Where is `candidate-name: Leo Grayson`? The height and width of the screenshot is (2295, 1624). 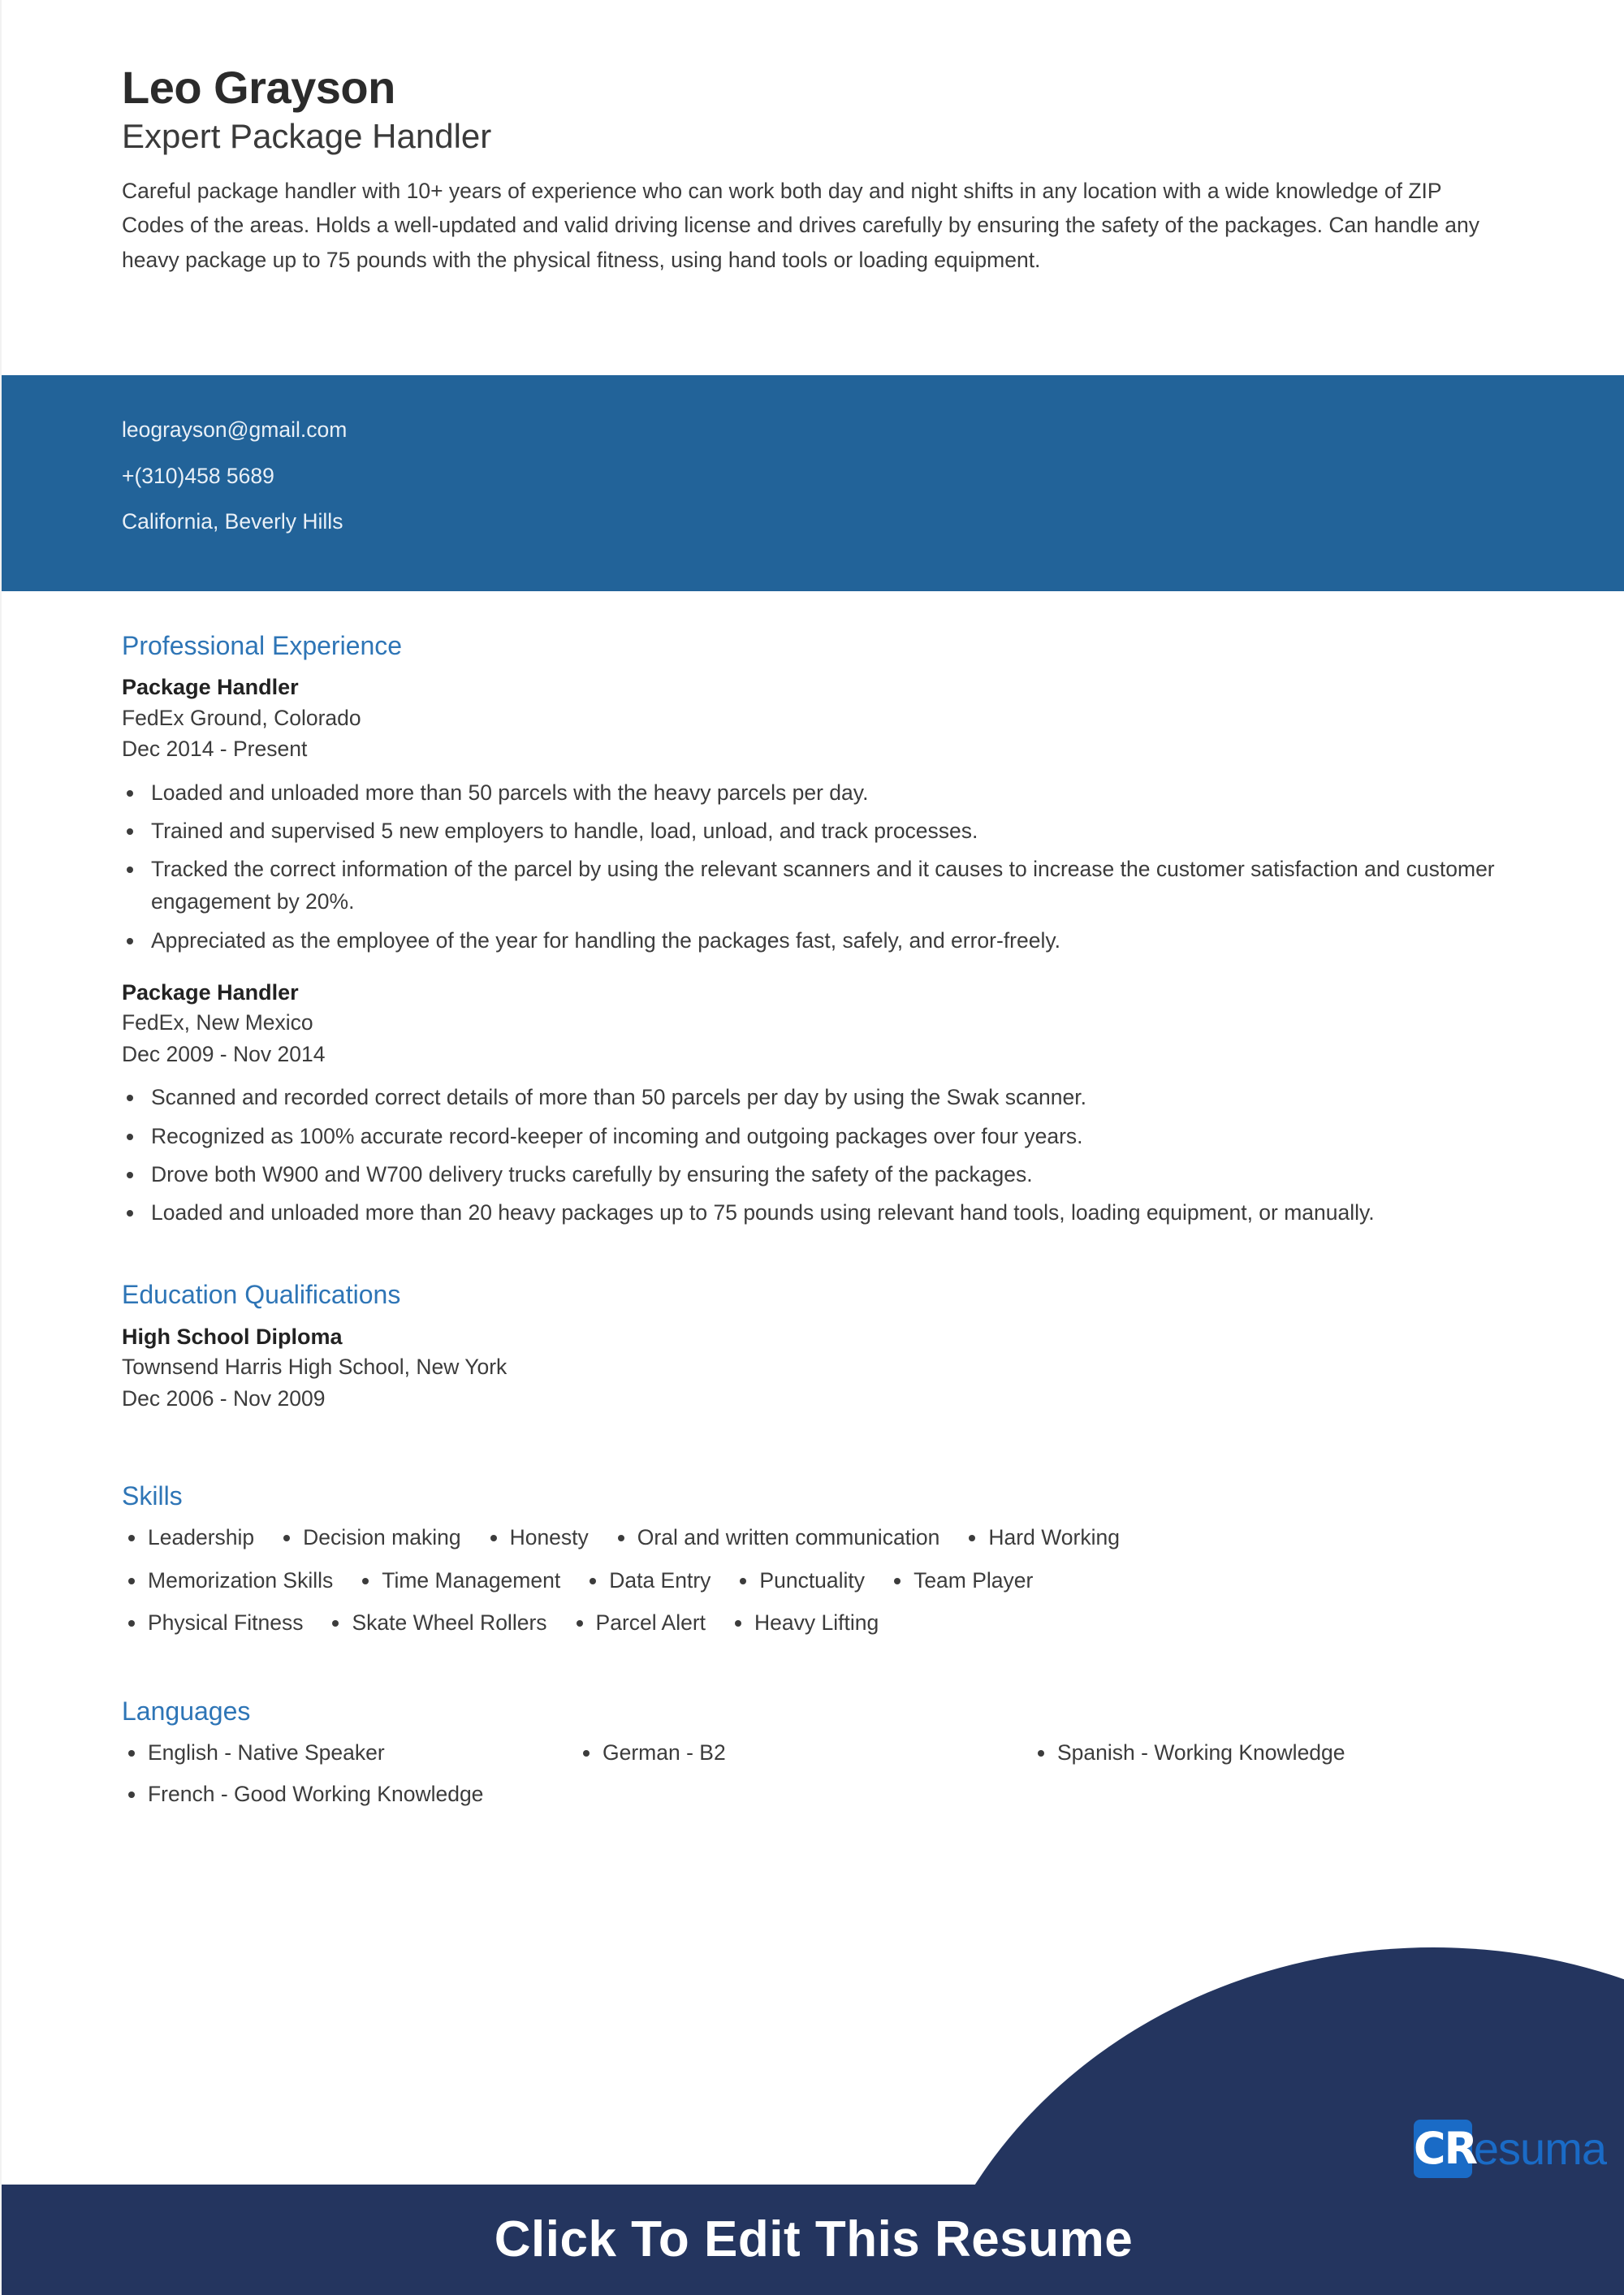
candidate-name: Leo Grayson is located at coordinates (259, 88).